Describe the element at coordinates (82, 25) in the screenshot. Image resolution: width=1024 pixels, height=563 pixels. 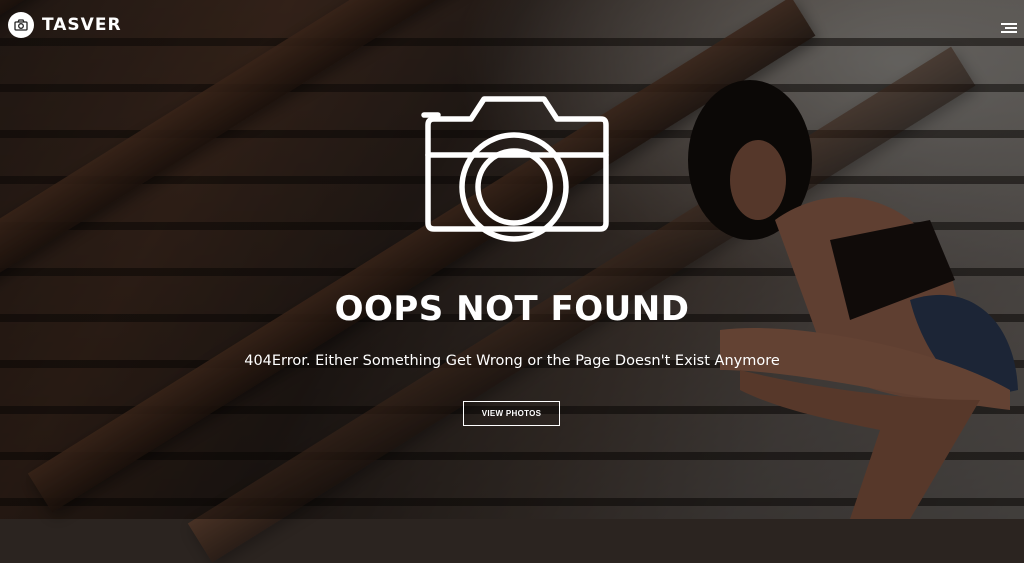
I see `brand-name: TASVER` at that location.